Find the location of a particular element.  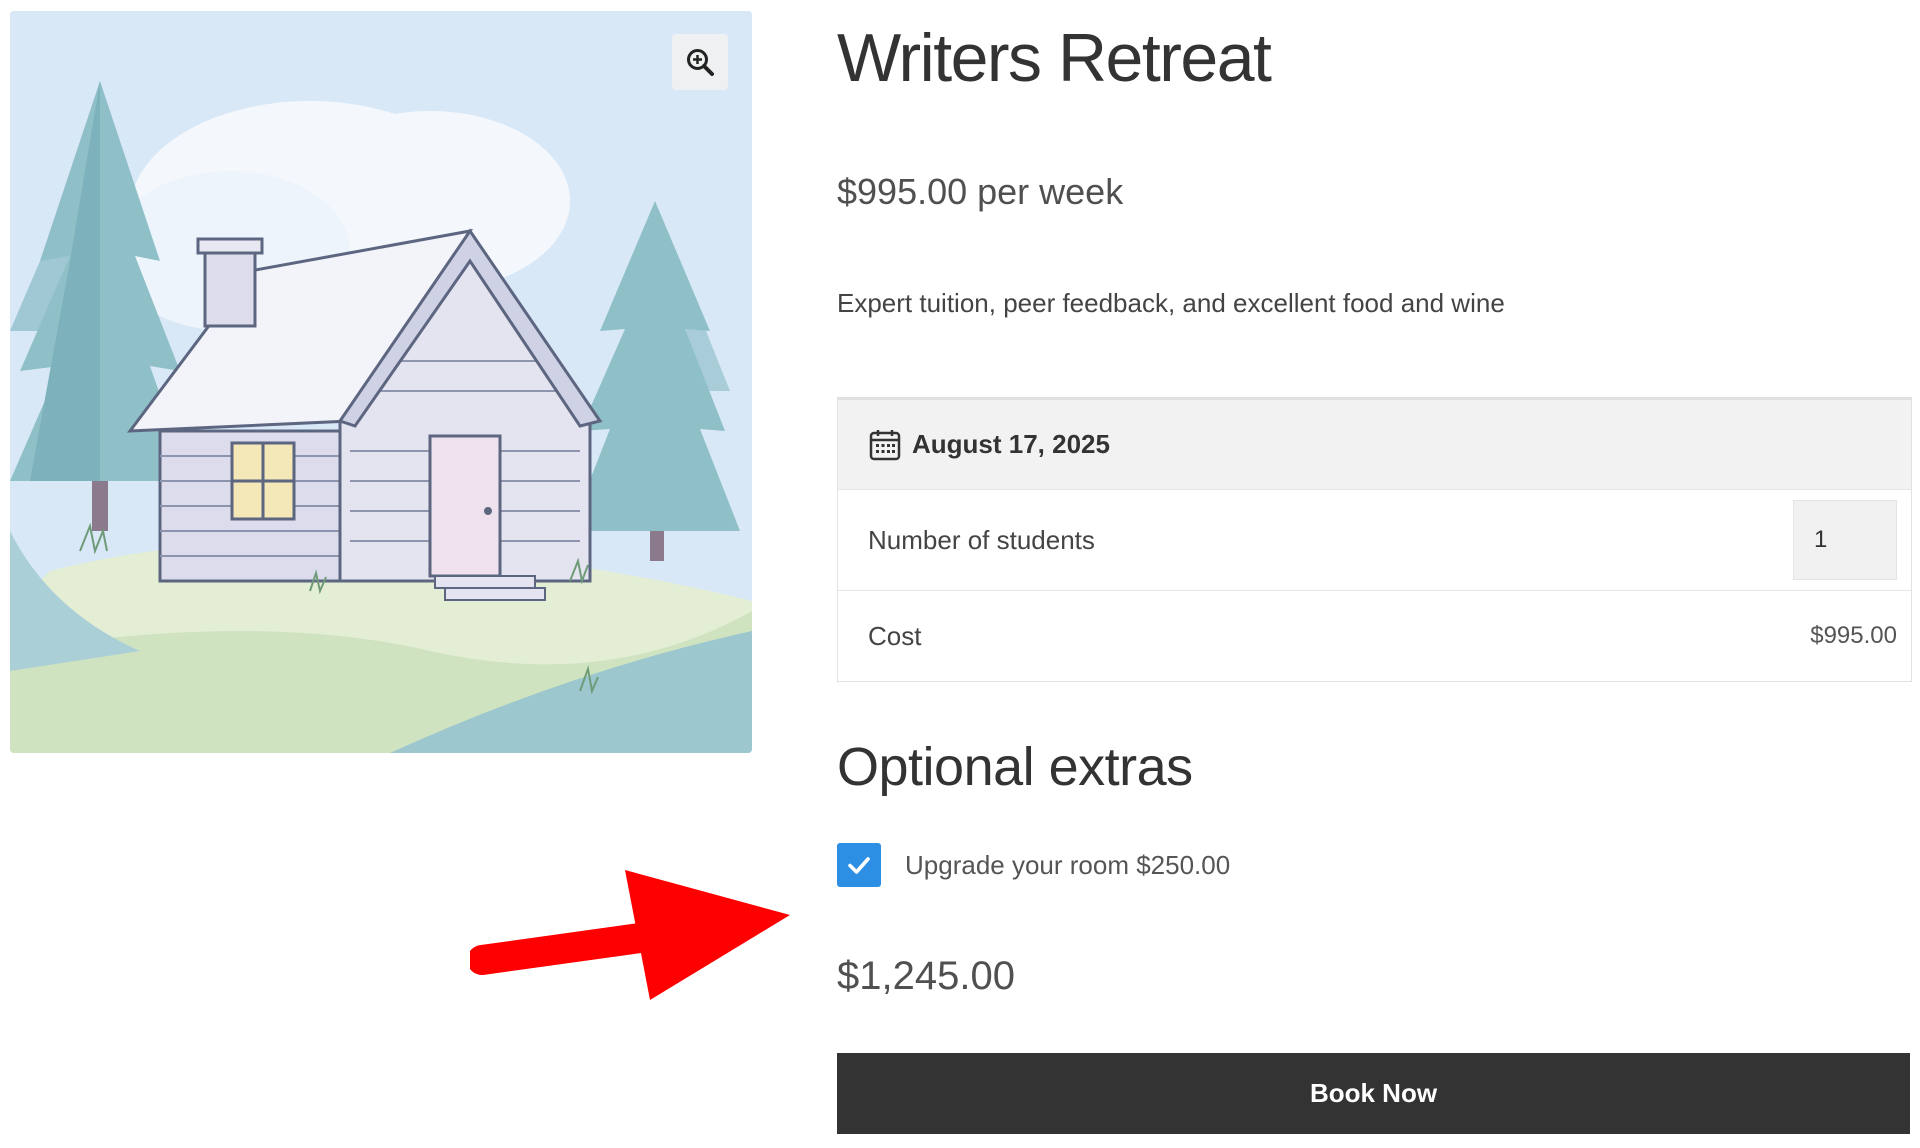

cost-value: $995.00 is located at coordinates (1853, 635).